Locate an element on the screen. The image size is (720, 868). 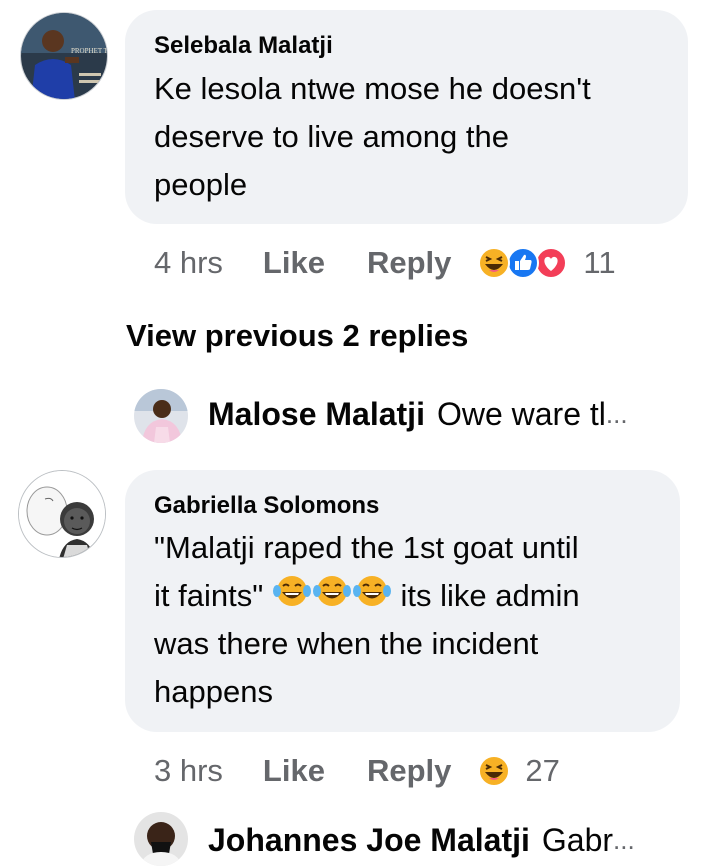
avatar-selebala-malatji: PROPHET TB JOSHUA is located at coordinates (64, 56).